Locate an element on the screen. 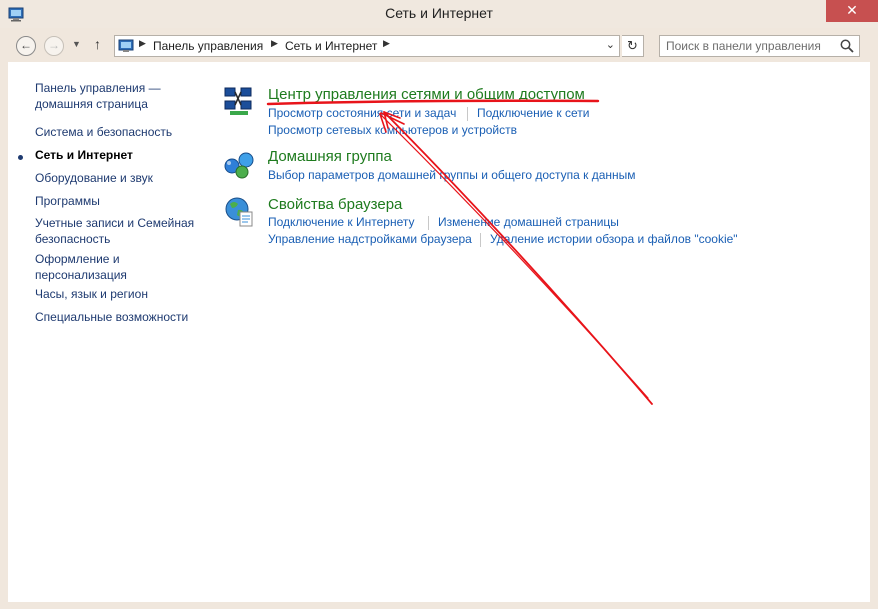 The width and height of the screenshot is (878, 609). up-button: ↑ is located at coordinates (97, 44).